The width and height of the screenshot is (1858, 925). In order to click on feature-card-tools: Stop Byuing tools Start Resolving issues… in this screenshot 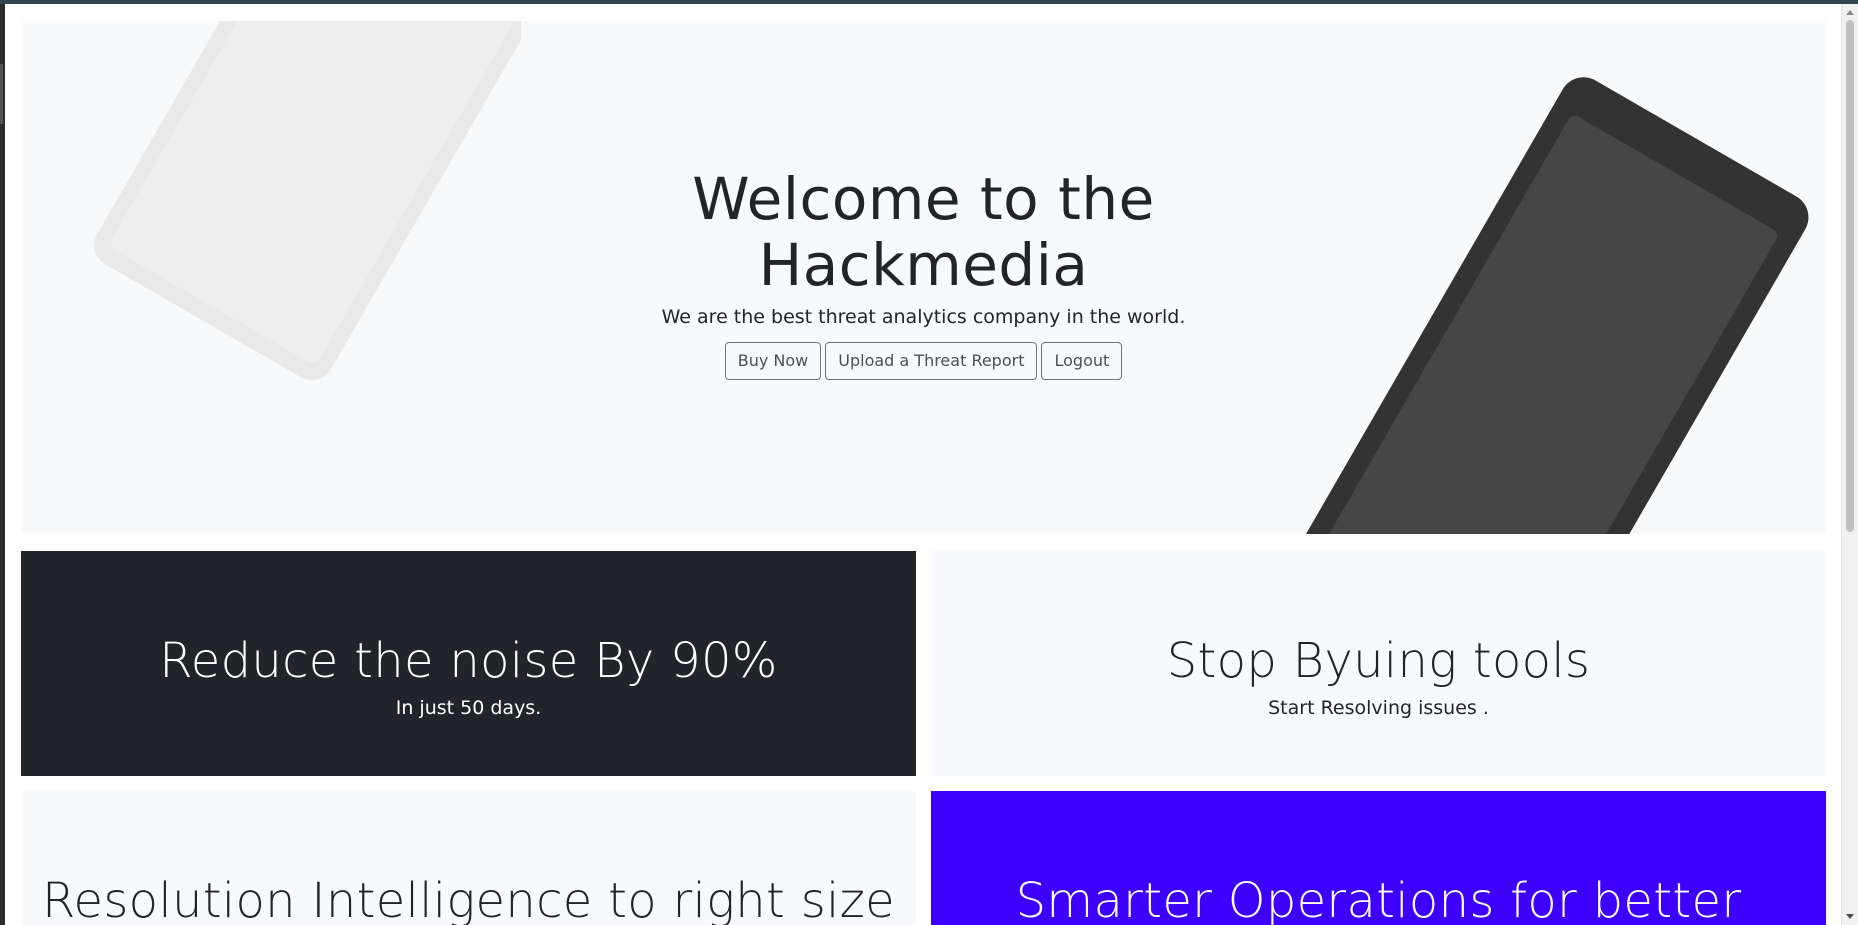, I will do `click(1378, 663)`.